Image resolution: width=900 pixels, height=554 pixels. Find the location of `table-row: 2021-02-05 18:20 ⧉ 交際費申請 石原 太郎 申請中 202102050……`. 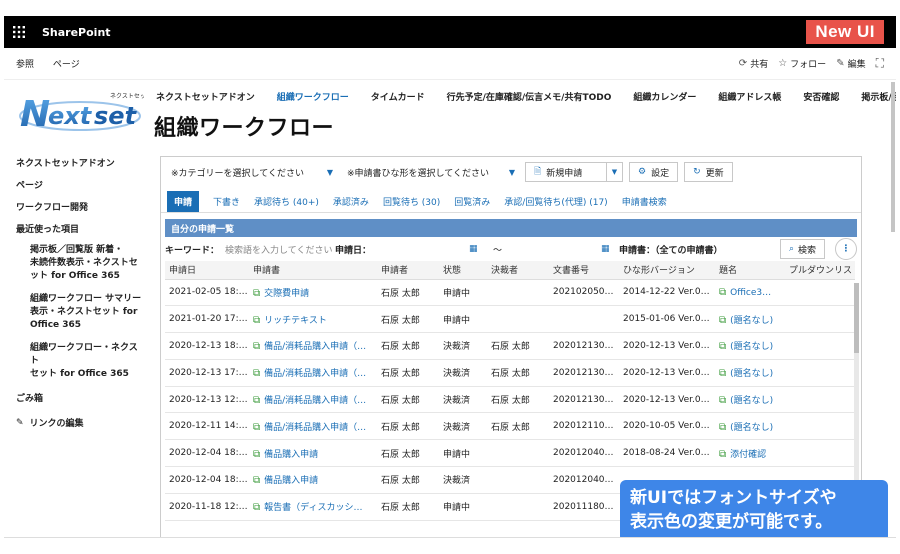

table-row: 2021-02-05 18:20 ⧉ 交際費申請 石原 太郎 申請中 202102050…… is located at coordinates (510, 293).